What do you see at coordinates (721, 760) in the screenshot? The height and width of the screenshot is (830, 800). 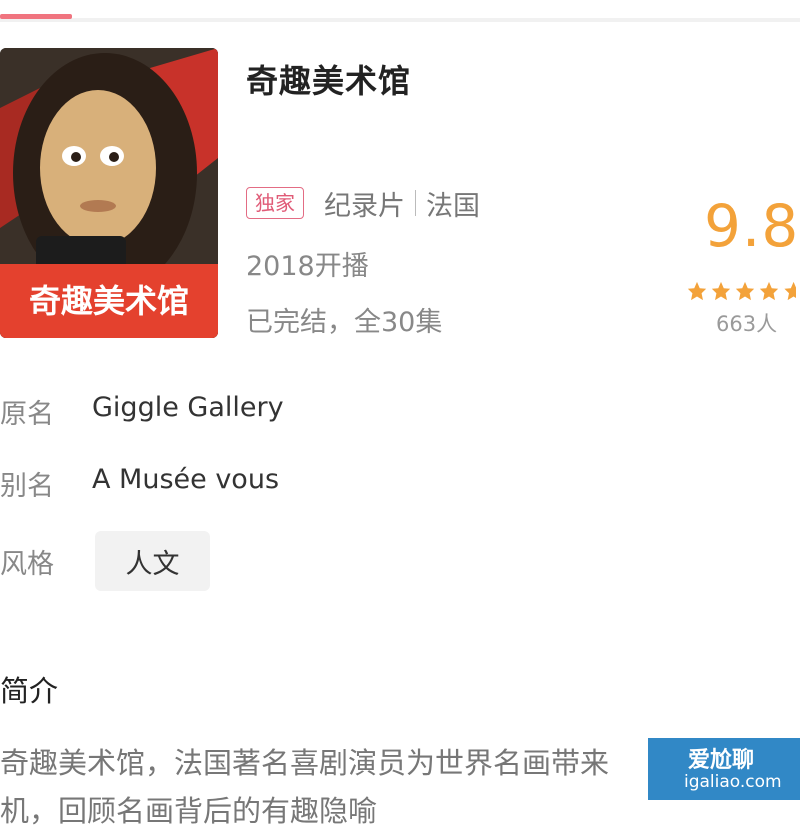 I see `watermark-brand: 爱尬聊` at bounding box center [721, 760].